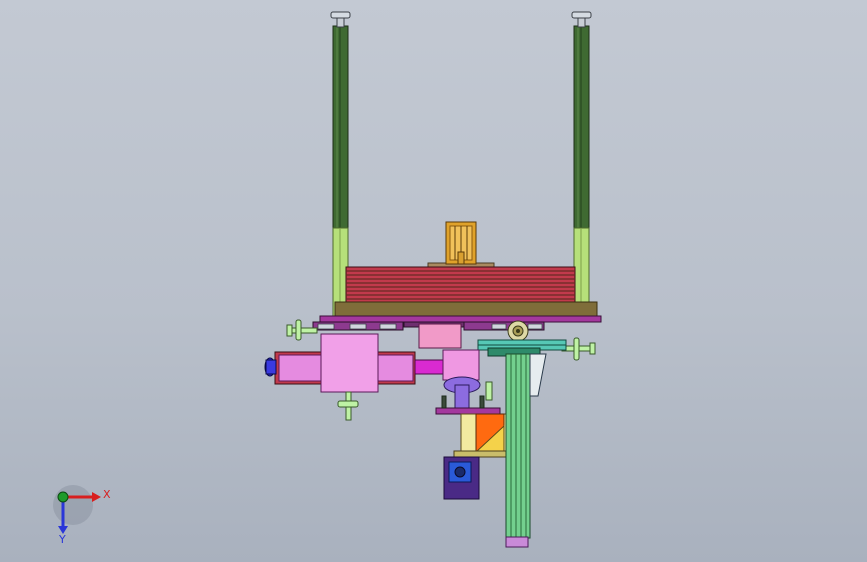 The image size is (867, 562). I want to click on x-axis-label: X, so click(107, 494).